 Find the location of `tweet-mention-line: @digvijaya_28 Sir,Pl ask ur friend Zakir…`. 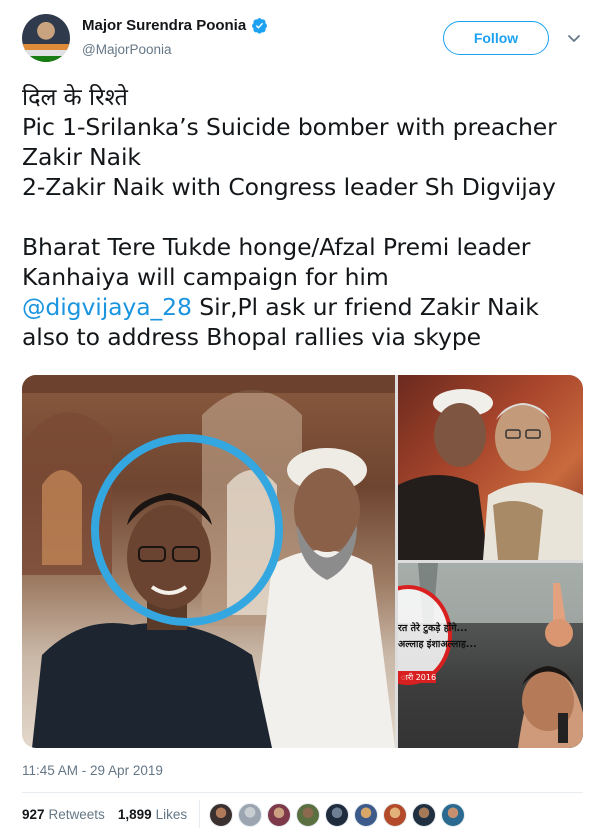

tweet-mention-line: @digvijaya_28 Sir,Pl ask ur friend Zakir… is located at coordinates (307, 307).